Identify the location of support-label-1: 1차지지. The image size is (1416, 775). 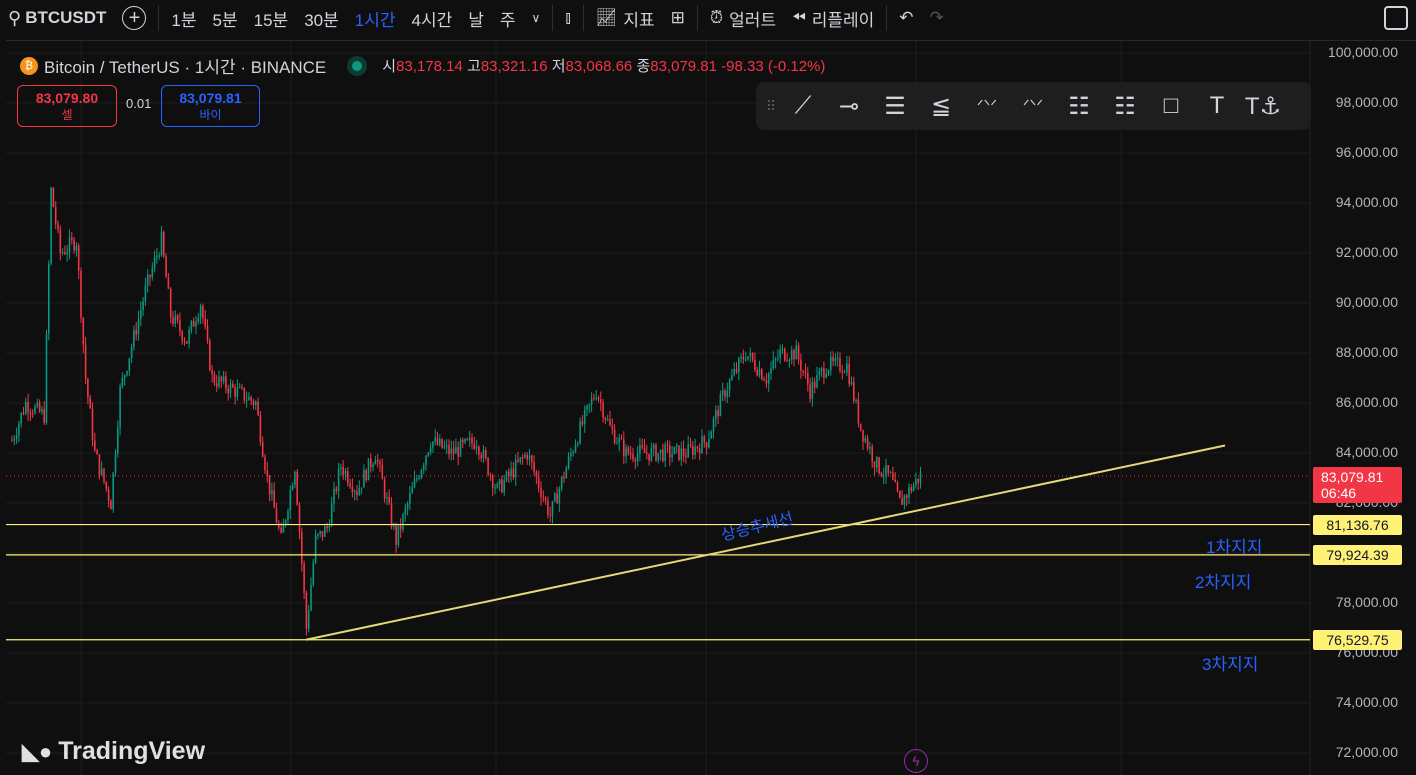
(1234, 545).